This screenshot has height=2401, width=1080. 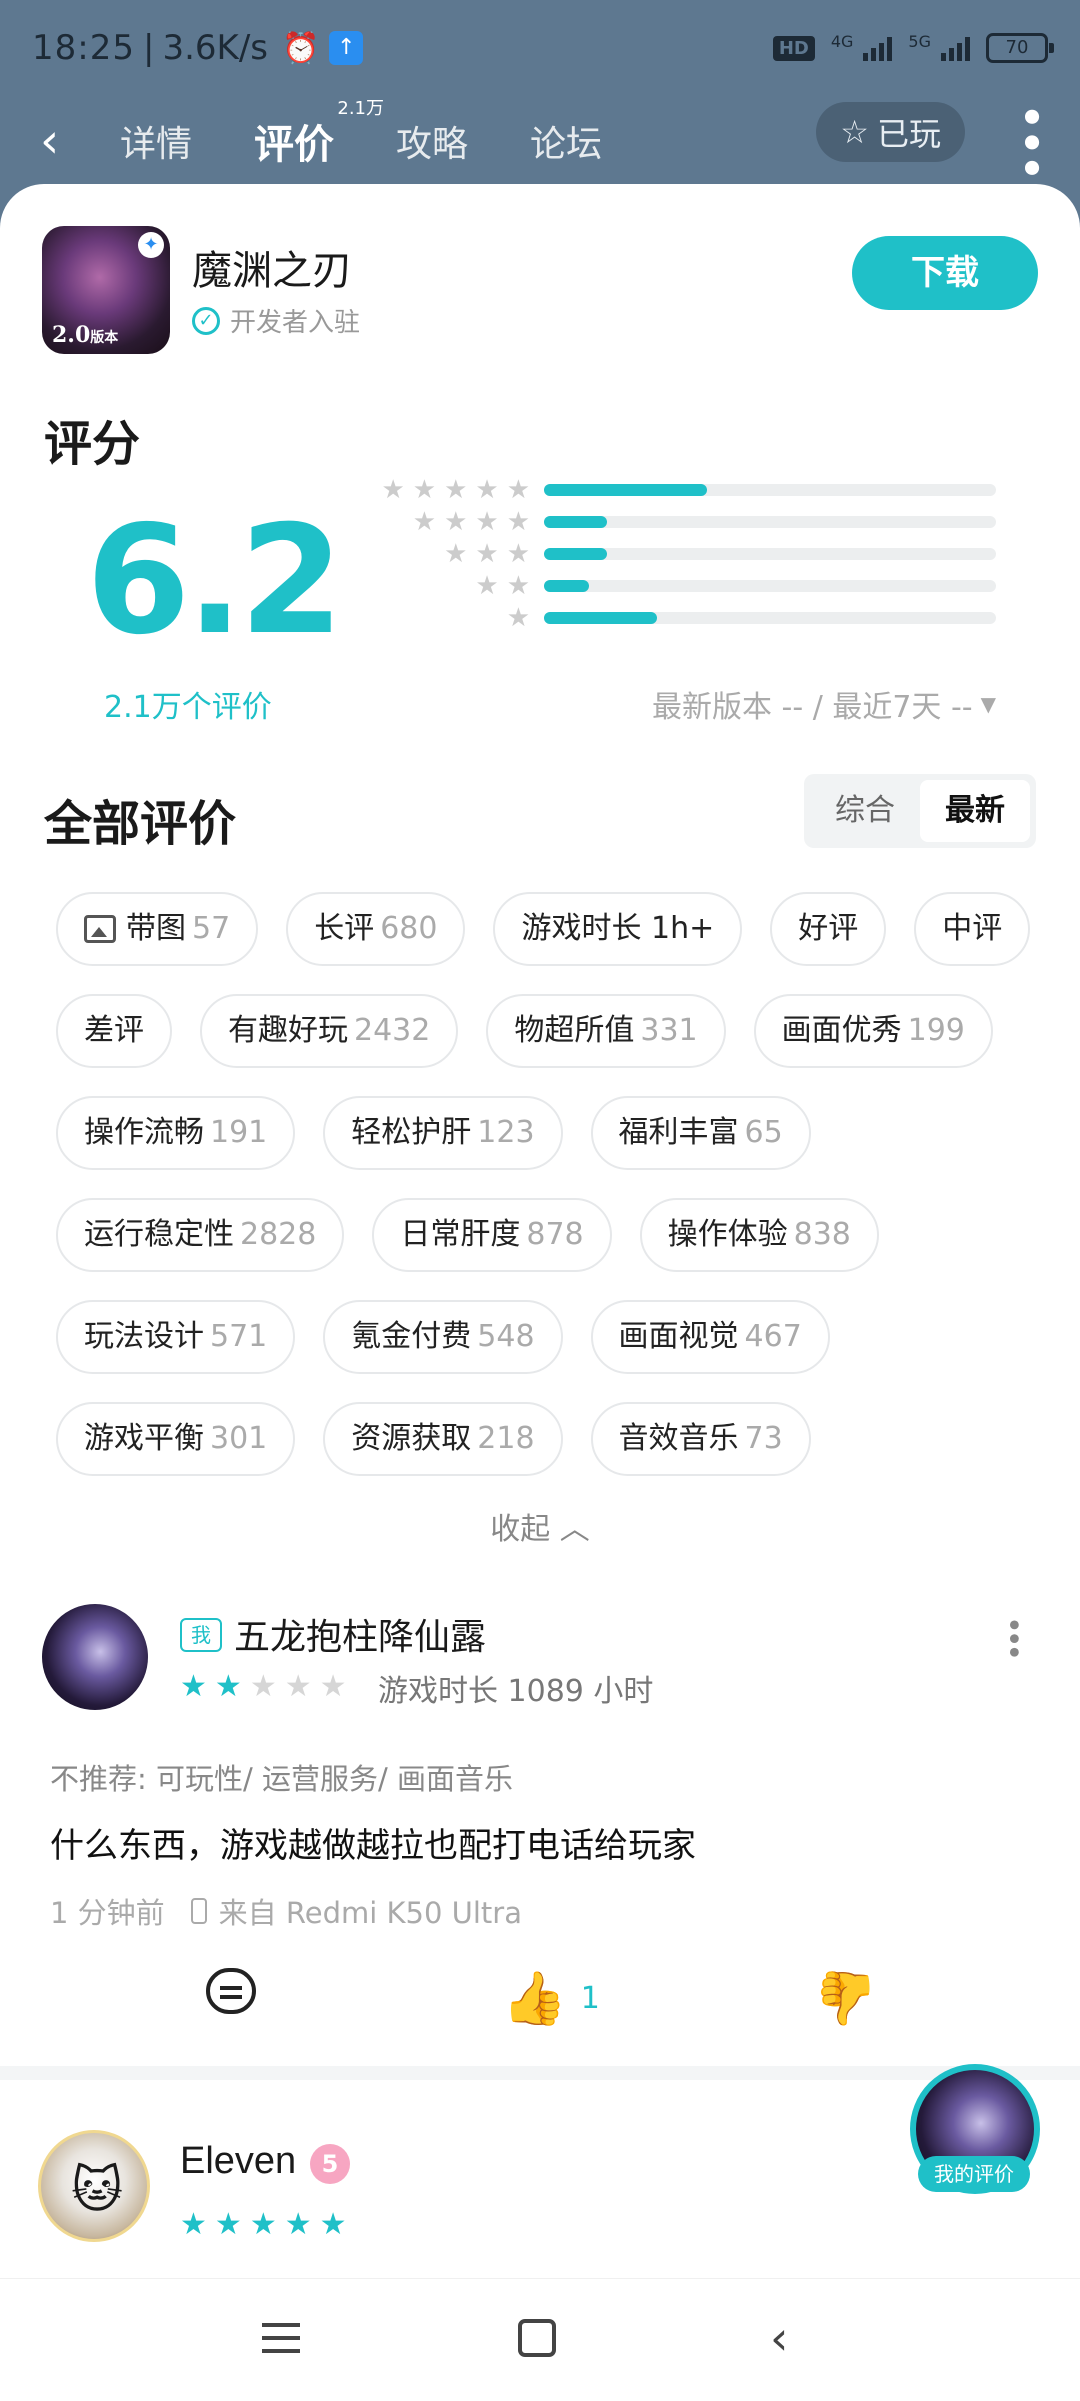 I want to click on review-tag-chip: 游戏平衡 301, so click(x=176, y=1439).